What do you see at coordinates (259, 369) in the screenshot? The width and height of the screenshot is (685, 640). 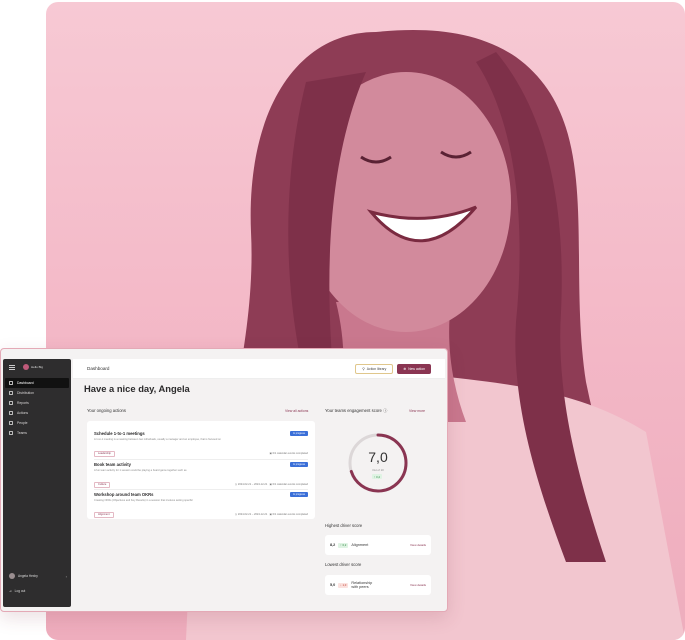 I see `topbar: Dashboard ⚲ Action library ⊕ New action` at bounding box center [259, 369].